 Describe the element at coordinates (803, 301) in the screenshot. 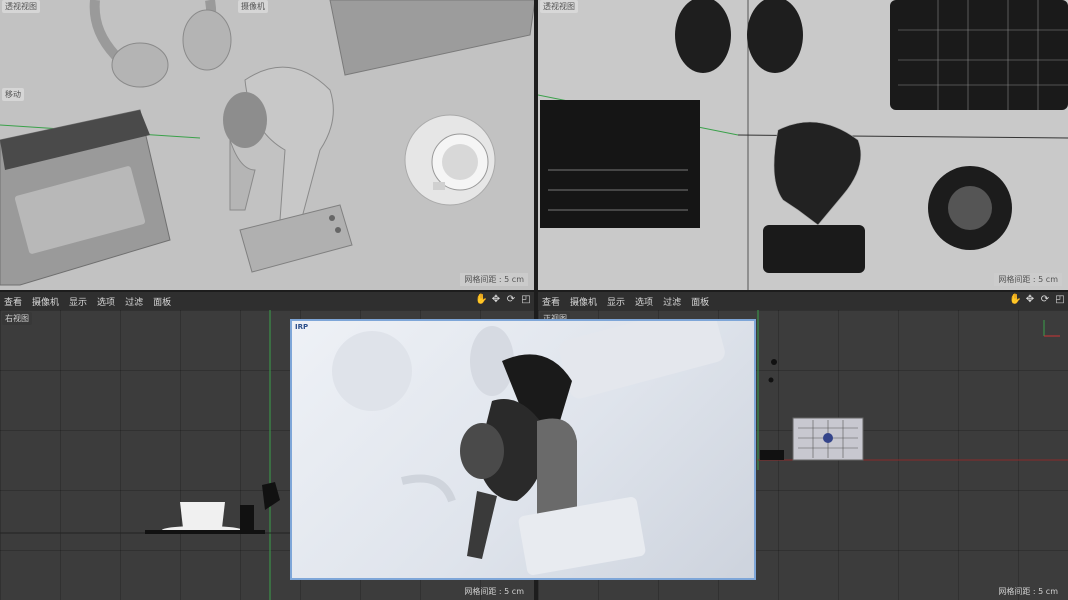

I see `viewport-menu-bar-right: 查看 摄像机 显示 选项 过滤 面板 ✋ ✥ ⟳ ◰` at that location.